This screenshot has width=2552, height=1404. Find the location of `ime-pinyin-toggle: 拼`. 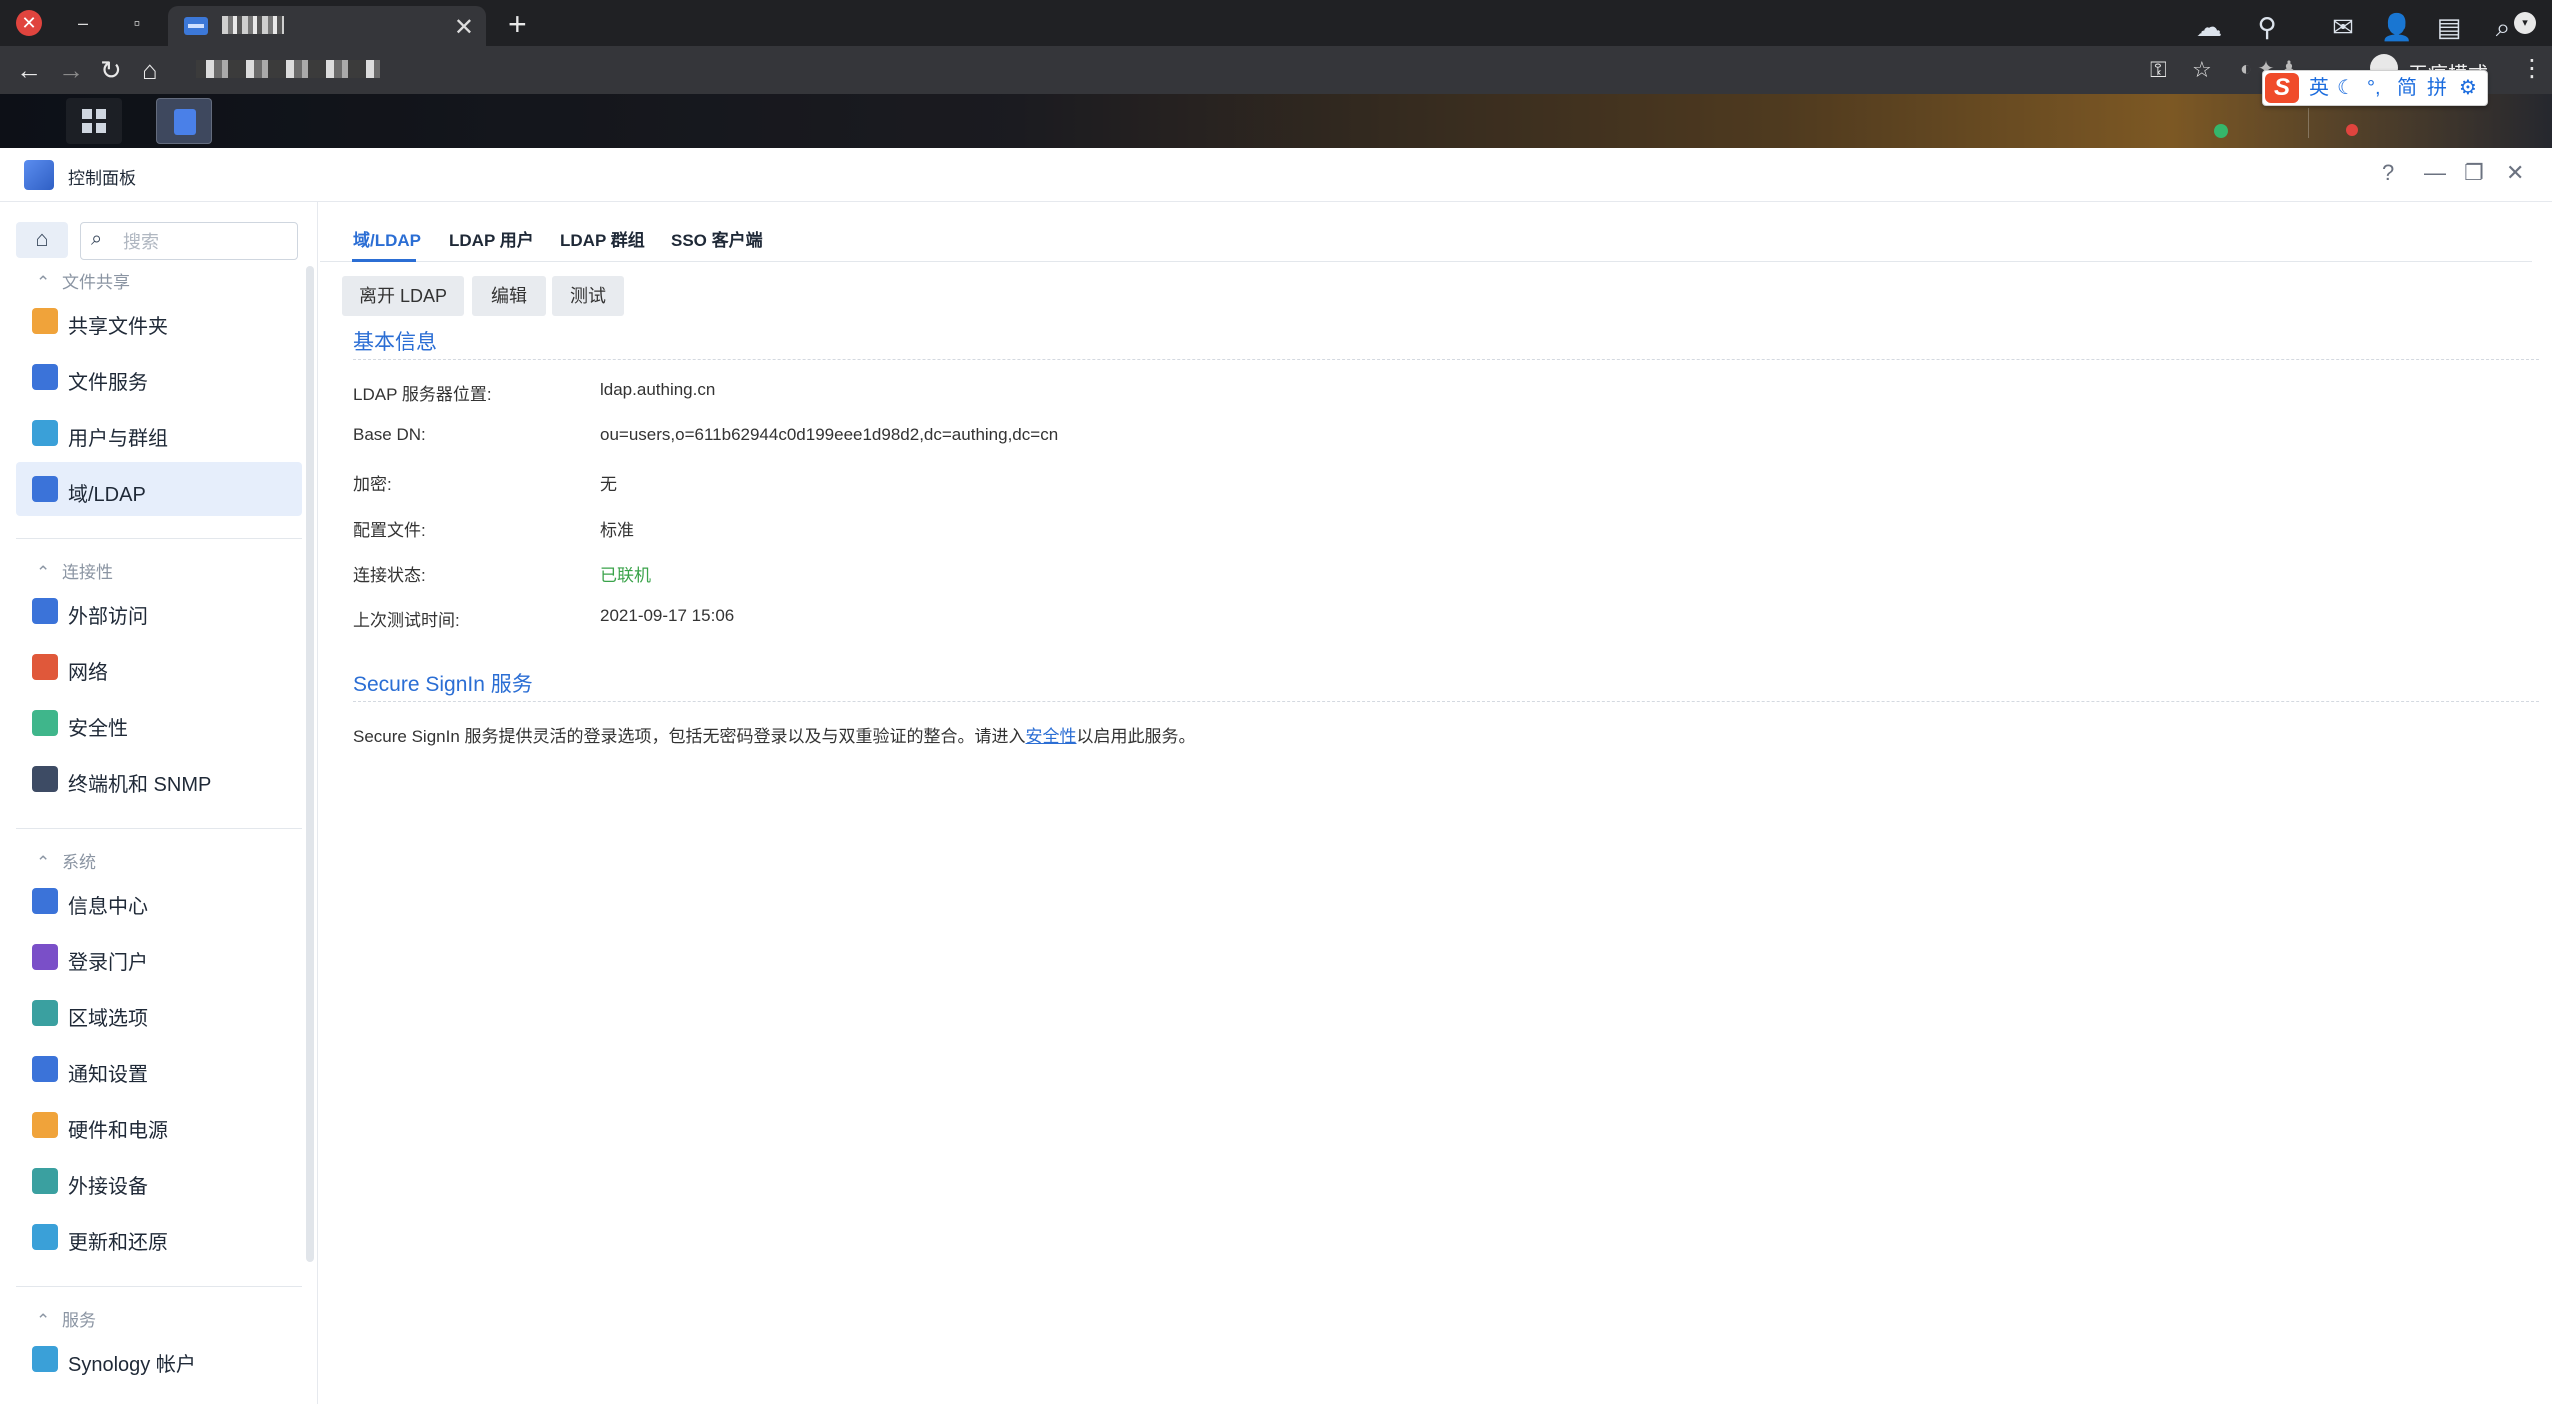

ime-pinyin-toggle: 拼 is located at coordinates (2437, 88).